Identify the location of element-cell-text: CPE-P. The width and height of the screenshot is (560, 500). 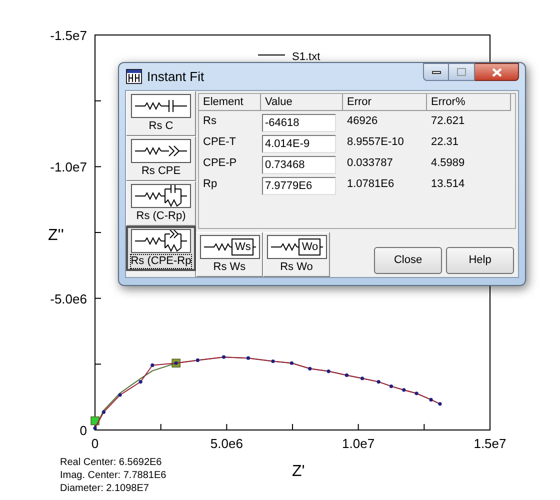
(220, 164).